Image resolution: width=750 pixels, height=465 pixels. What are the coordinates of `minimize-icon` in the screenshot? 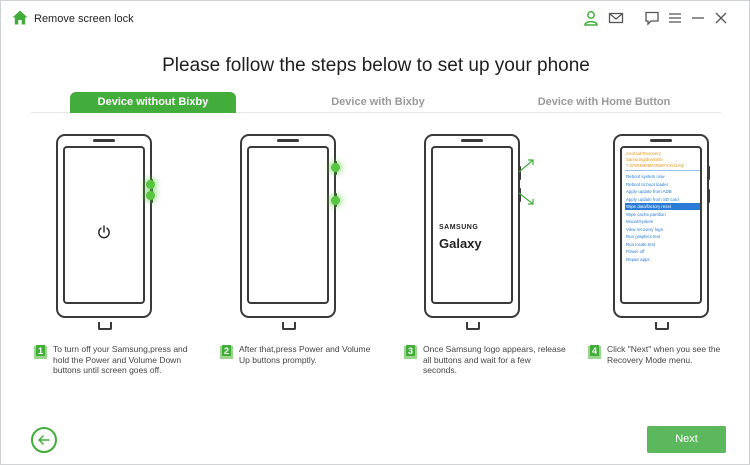 It's located at (698, 18).